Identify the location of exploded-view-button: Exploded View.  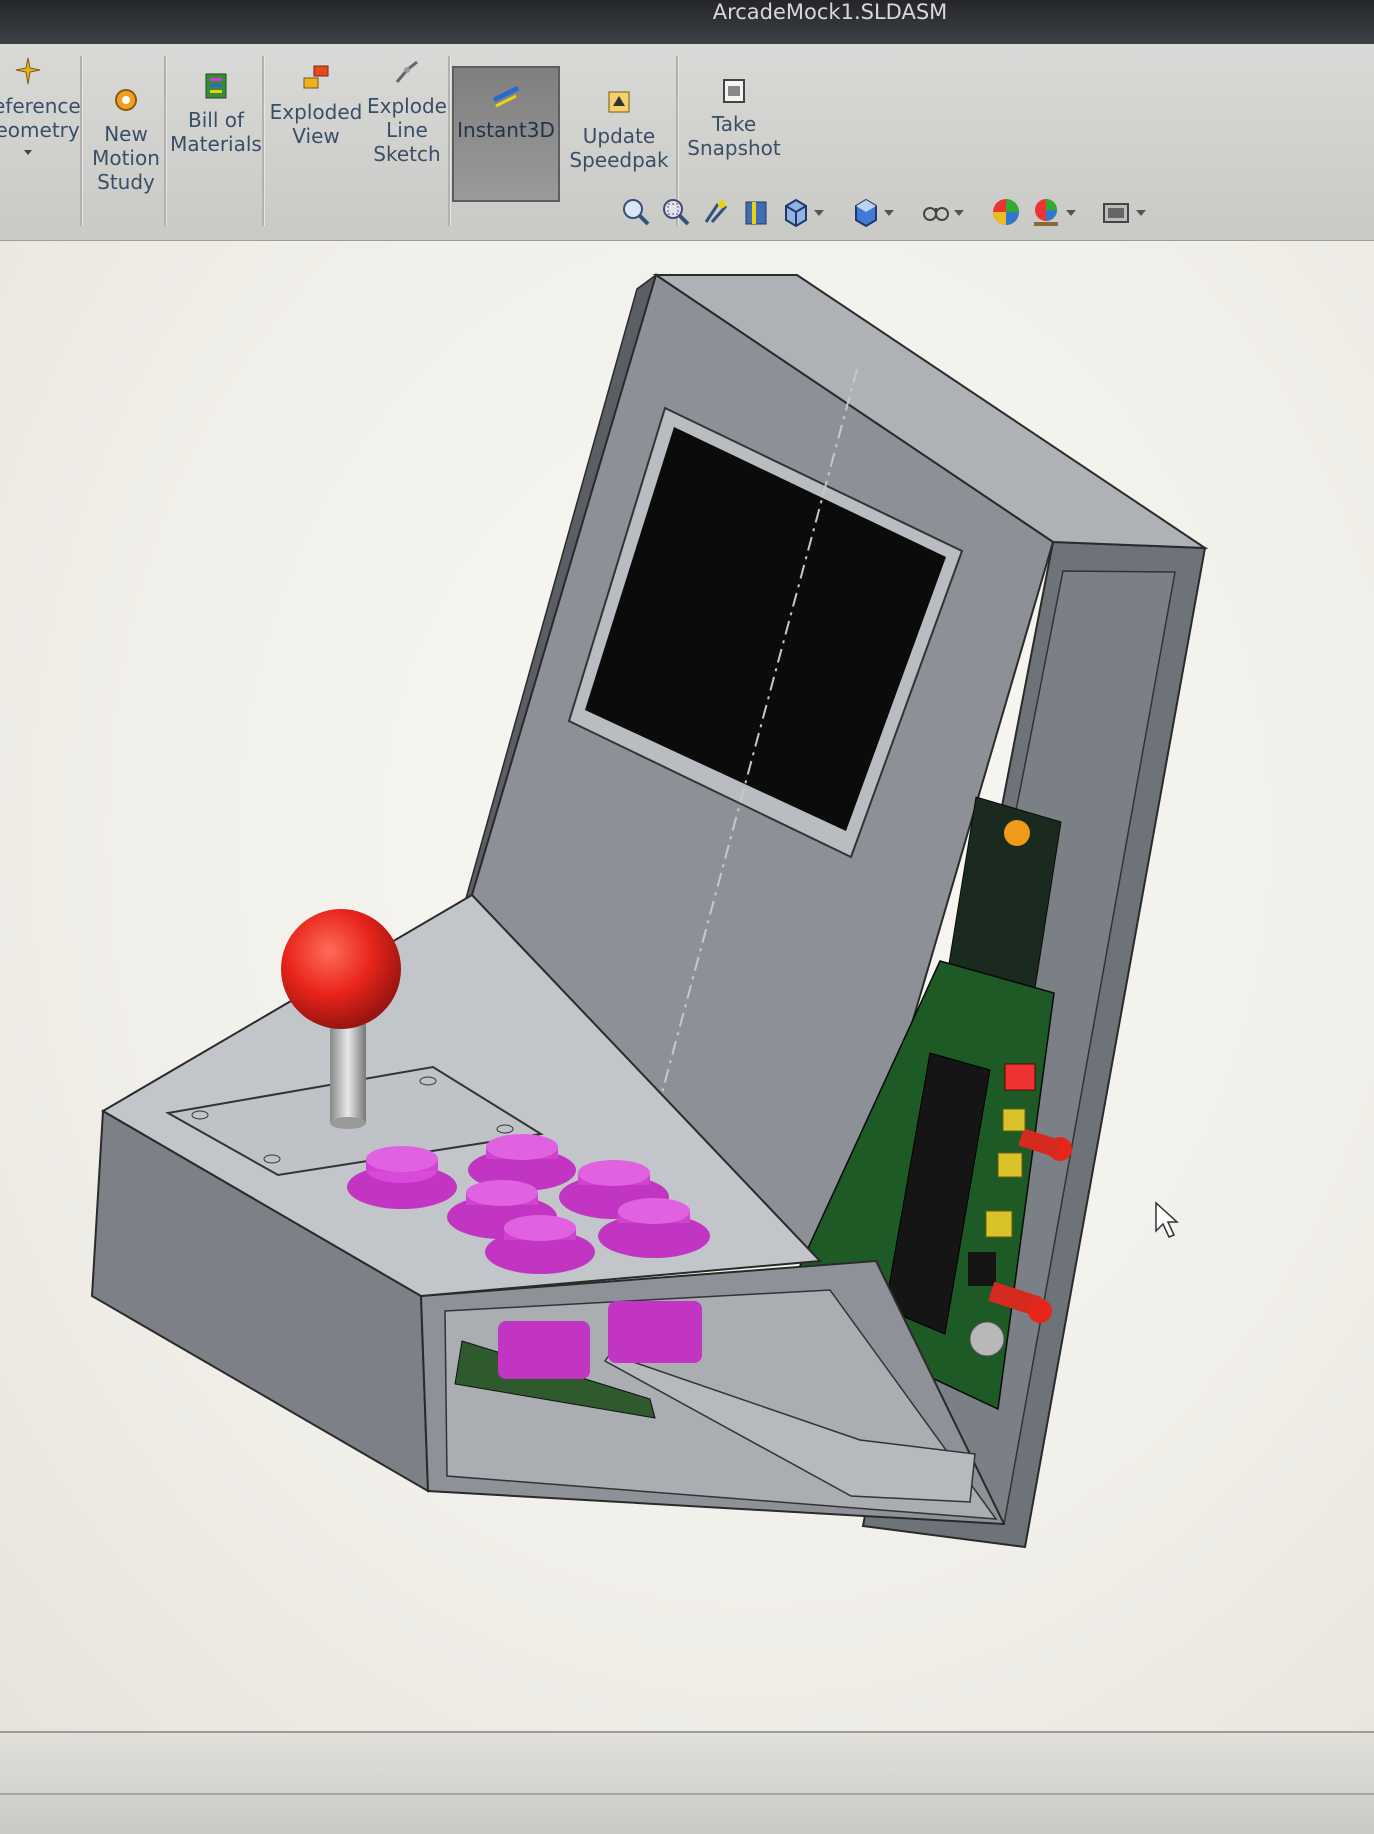
(316, 145).